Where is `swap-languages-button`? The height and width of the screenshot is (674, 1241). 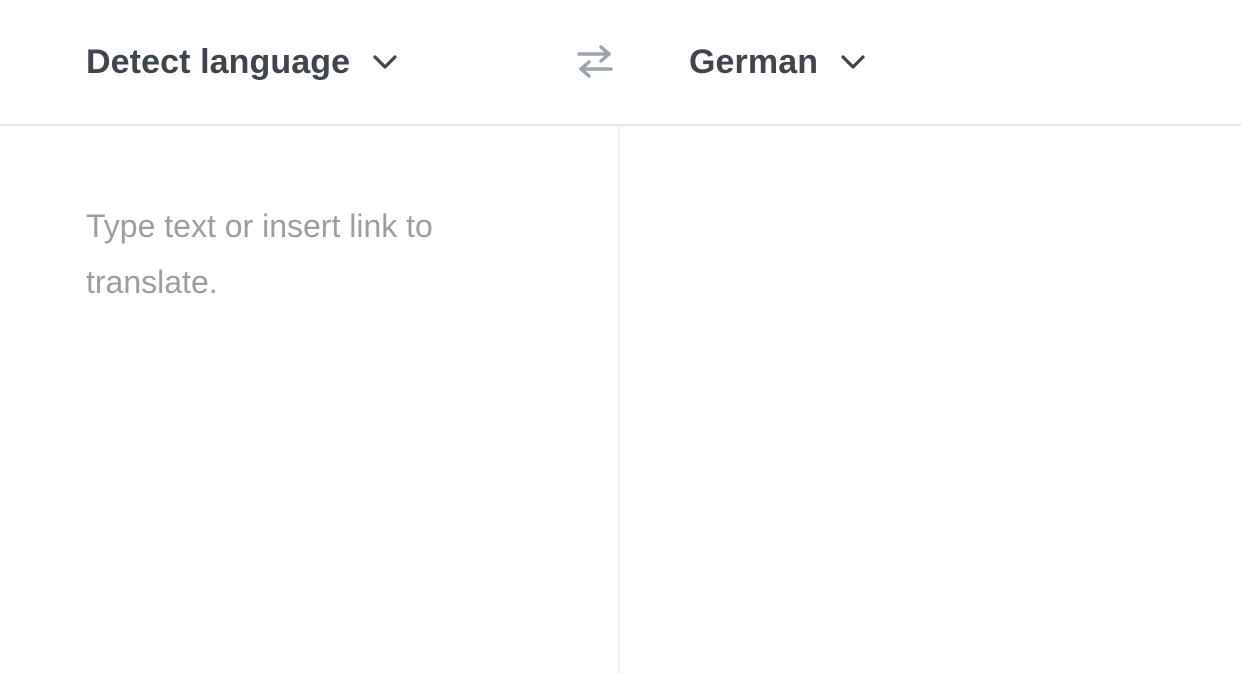 swap-languages-button is located at coordinates (595, 63).